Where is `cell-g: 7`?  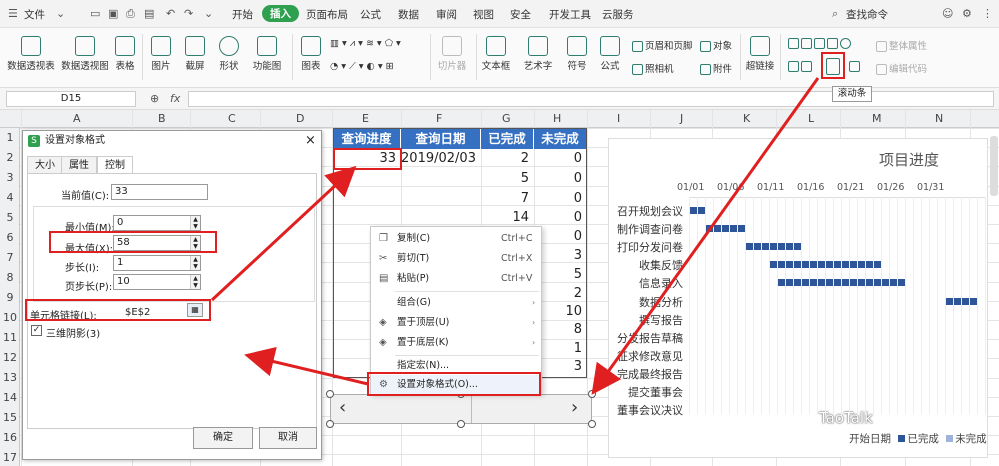 cell-g: 7 is located at coordinates (507, 199).